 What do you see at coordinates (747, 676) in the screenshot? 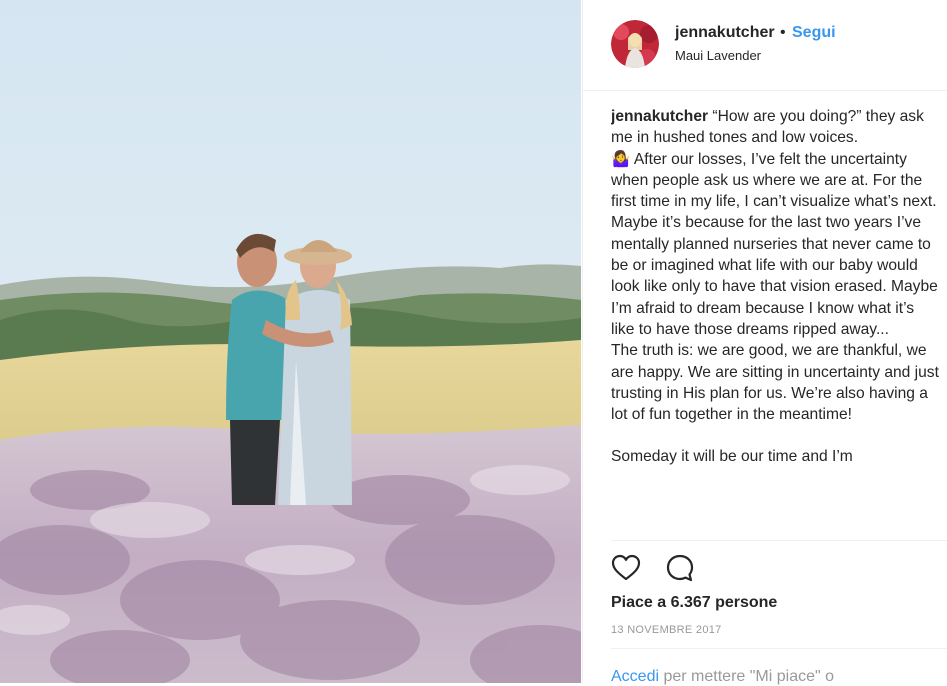
I see `login-text: per mettere "Mi piace" o` at bounding box center [747, 676].